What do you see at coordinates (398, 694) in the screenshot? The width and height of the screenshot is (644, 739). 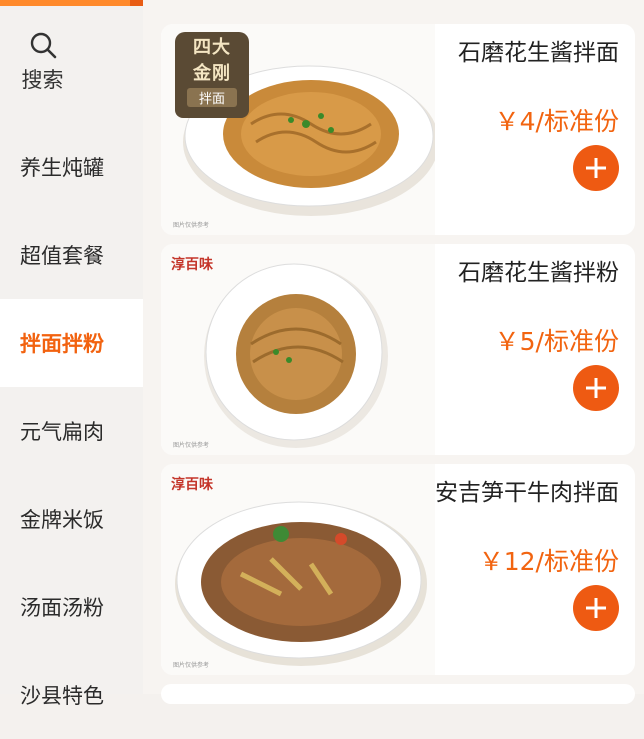 I see `product-card` at bounding box center [398, 694].